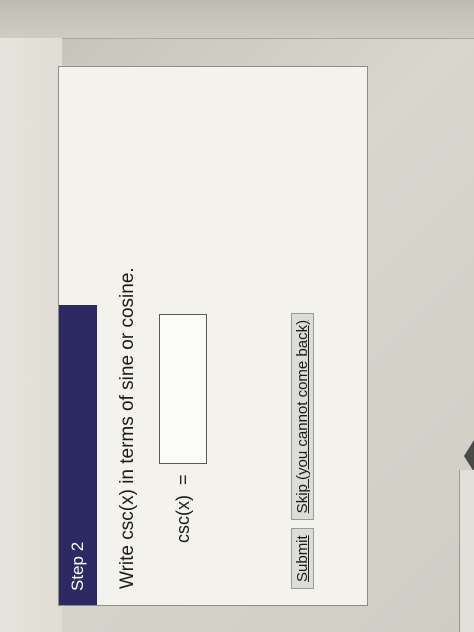 The height and width of the screenshot is (632, 474). I want to click on equation-lhs: csc(x), so click(182, 519).